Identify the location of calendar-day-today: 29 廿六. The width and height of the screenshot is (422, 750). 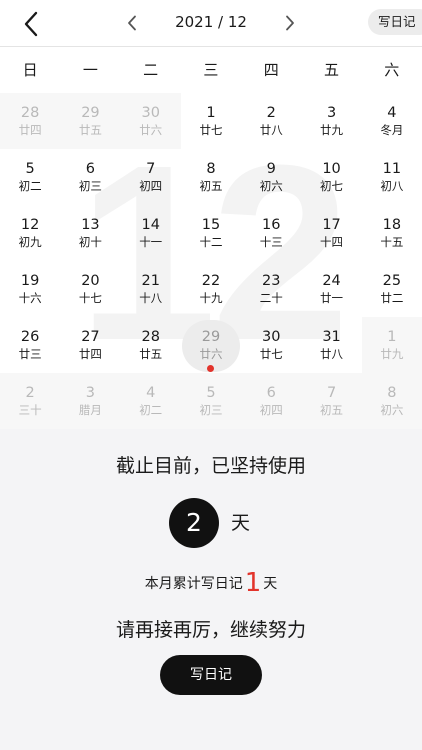
(211, 345).